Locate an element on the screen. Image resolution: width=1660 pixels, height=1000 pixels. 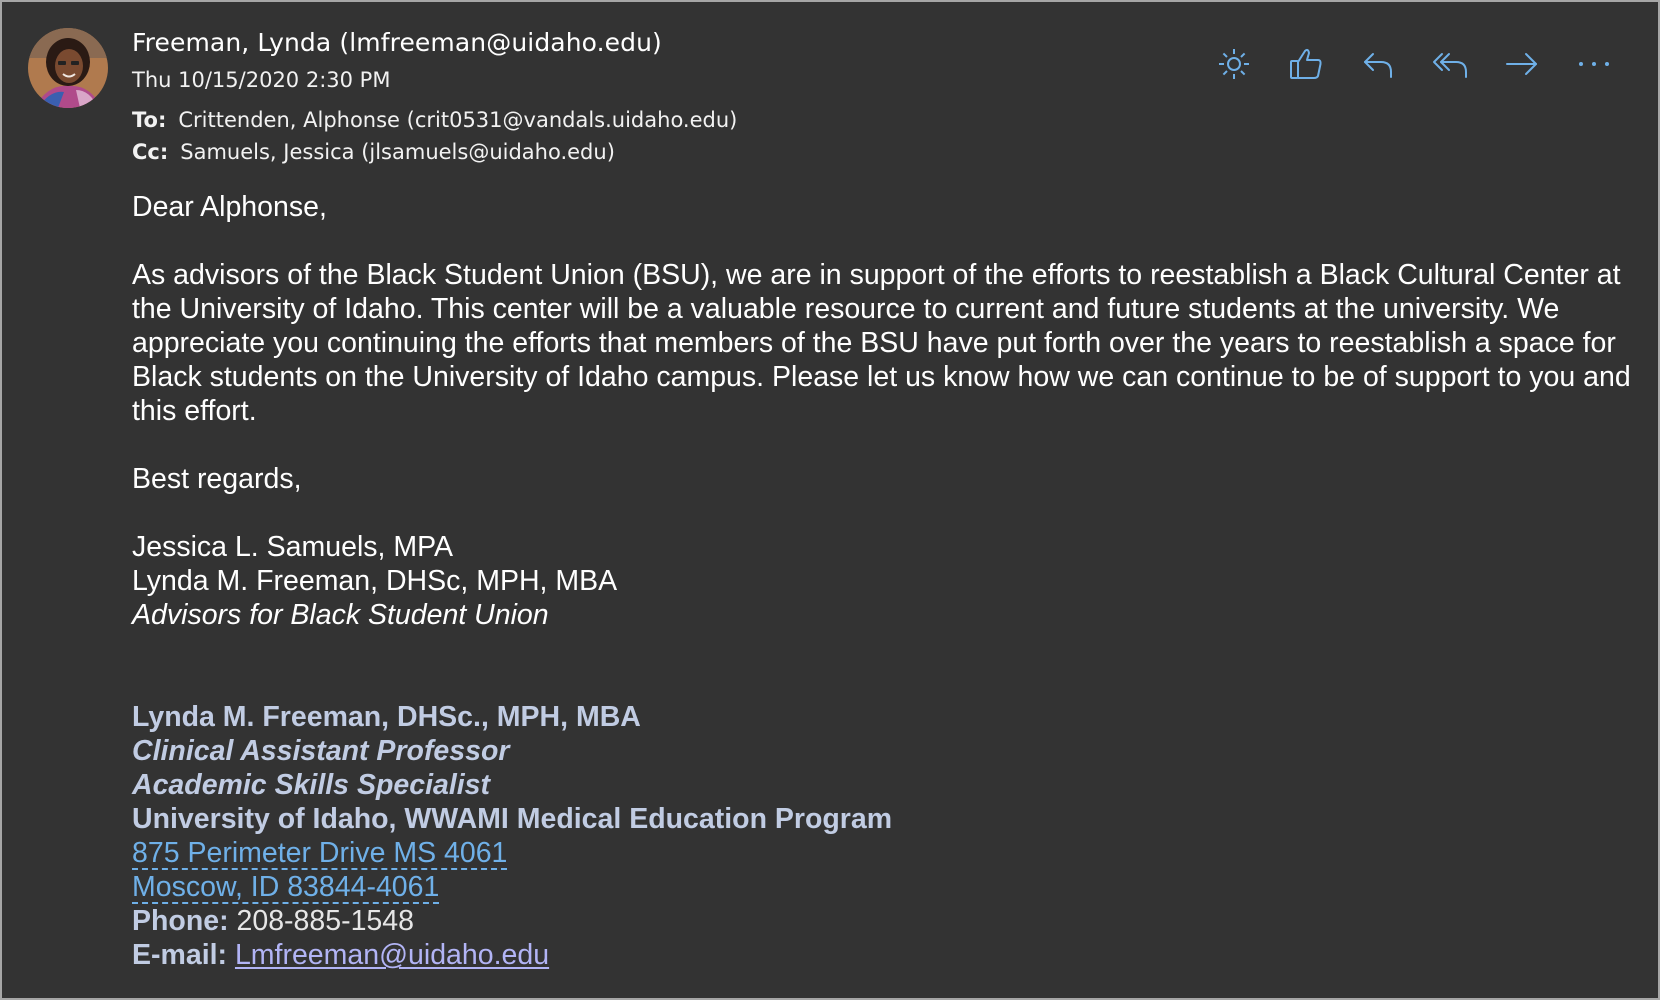
sent-date: Thu 10/15/2020 2:30 PM is located at coordinates (261, 80).